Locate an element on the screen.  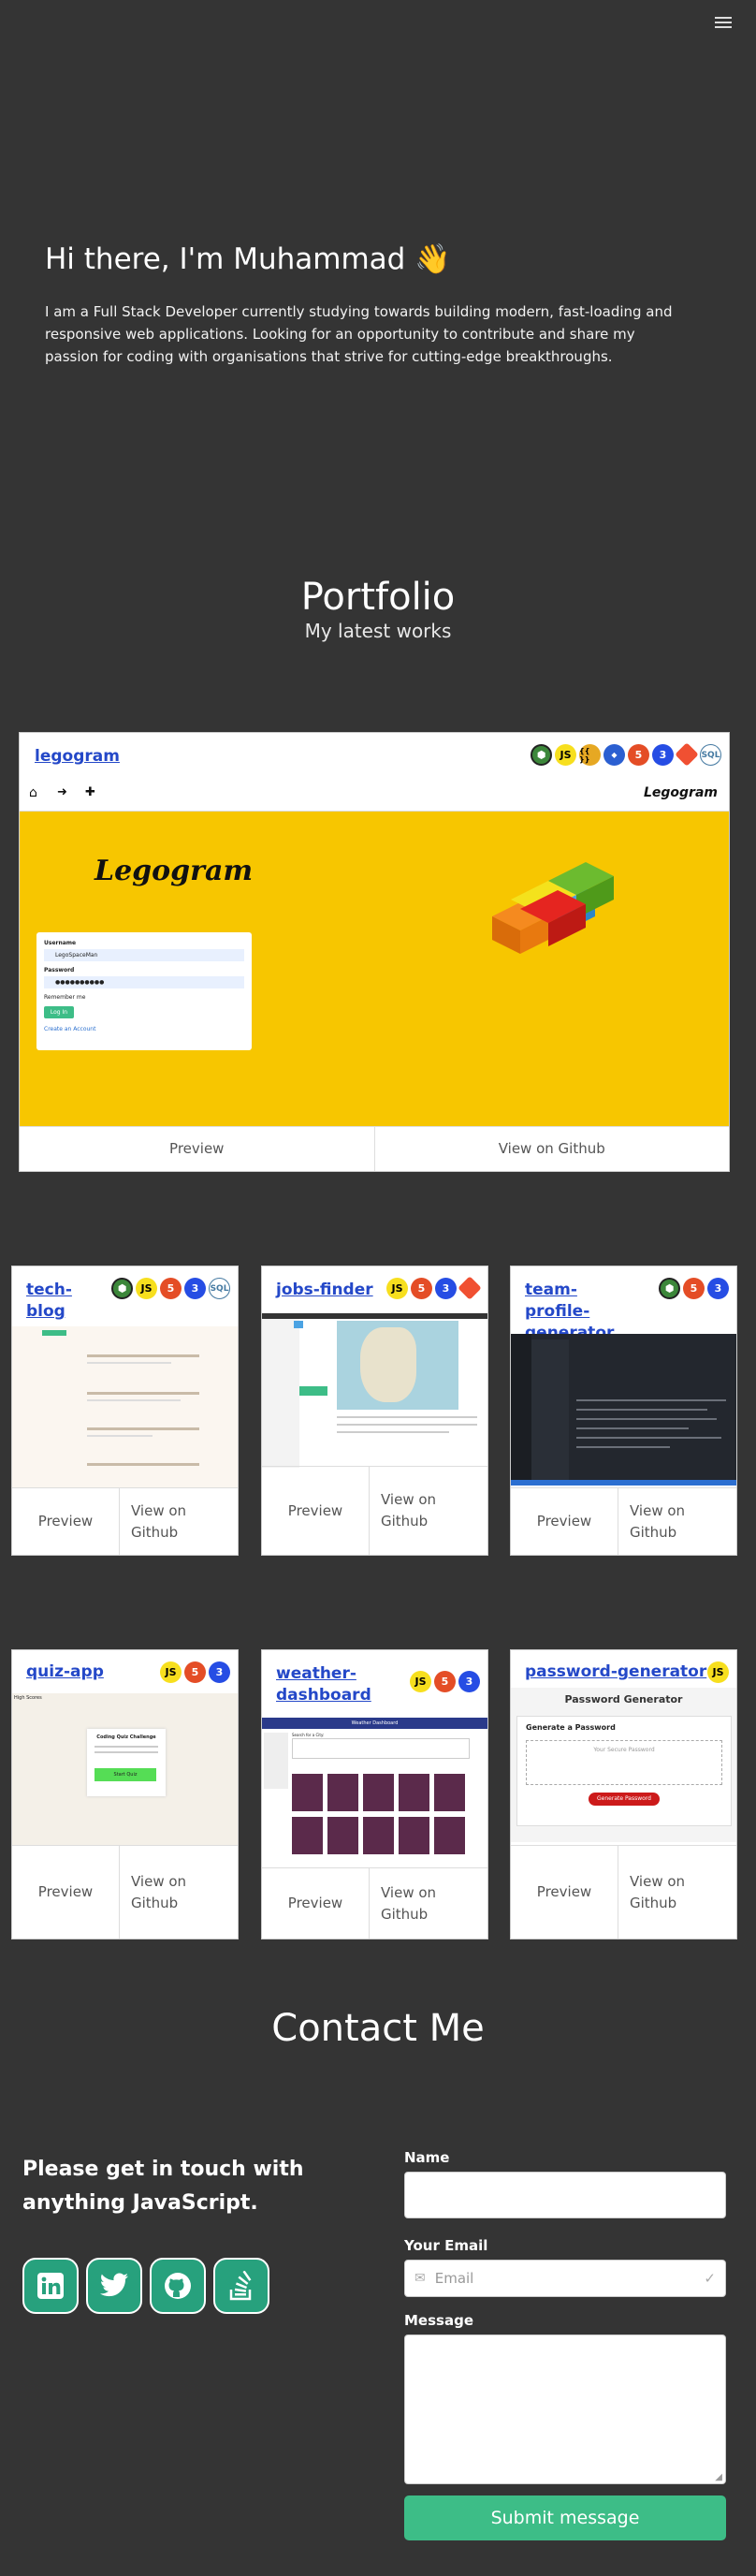
project-title-link: tech-blog is located at coordinates (49, 1301).